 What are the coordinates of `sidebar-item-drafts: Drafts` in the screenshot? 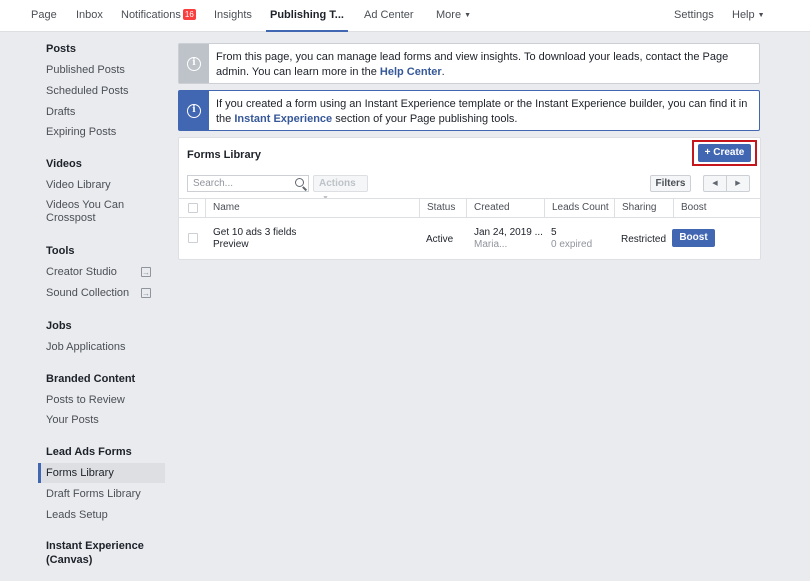 It's located at (101, 112).